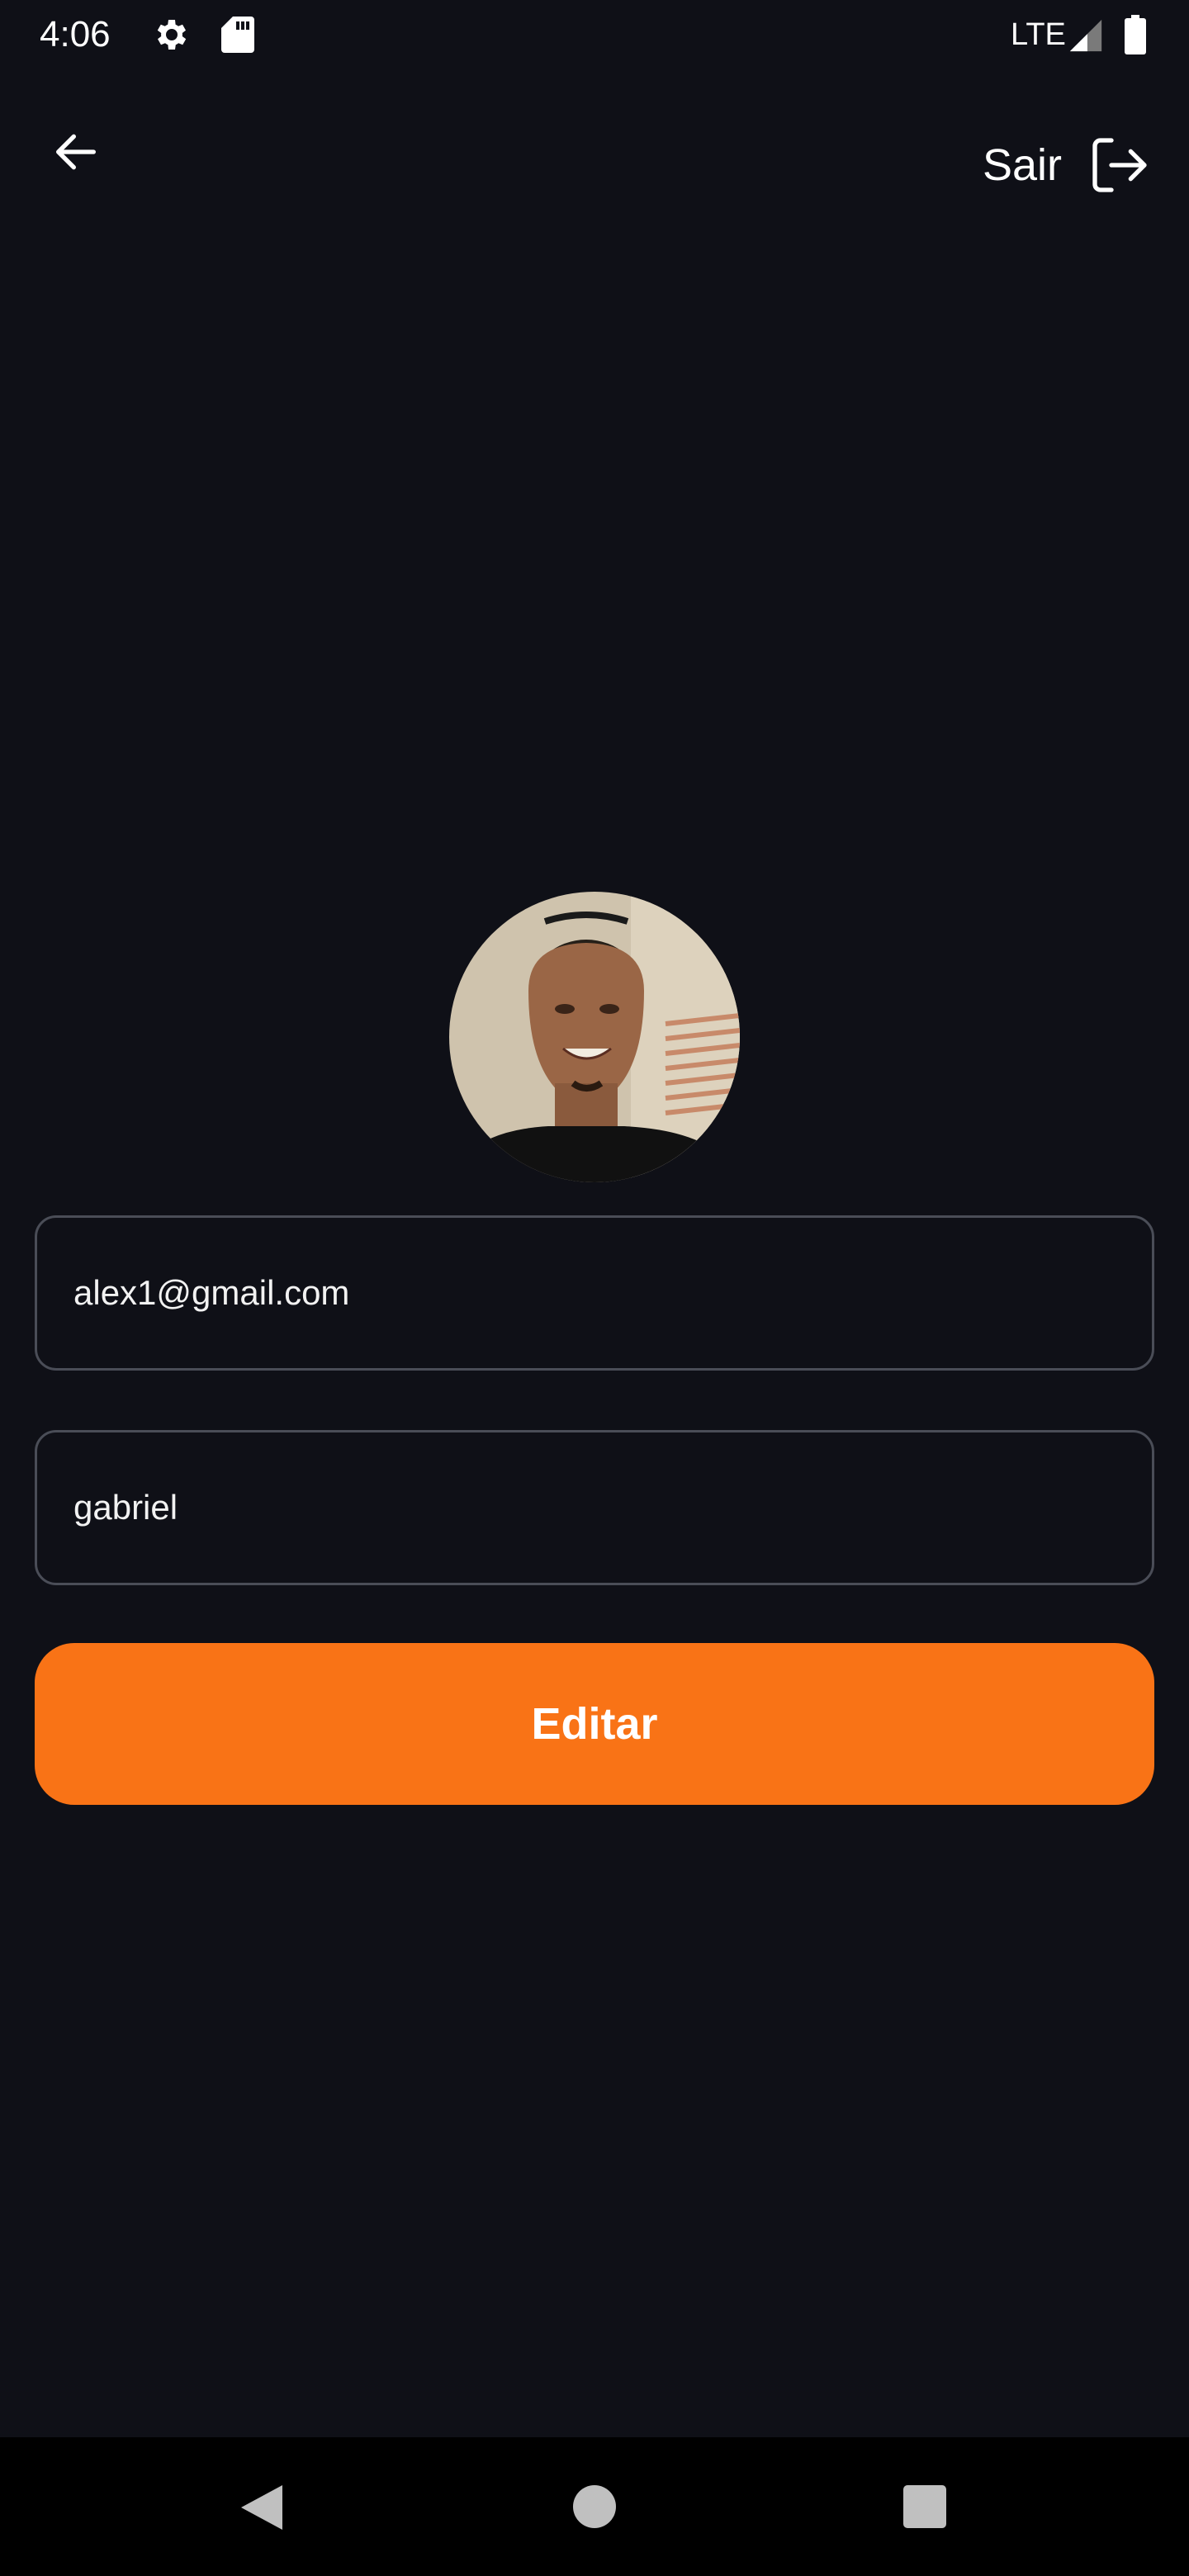 The width and height of the screenshot is (1189, 2576). I want to click on nav-home-icon, so click(594, 2506).